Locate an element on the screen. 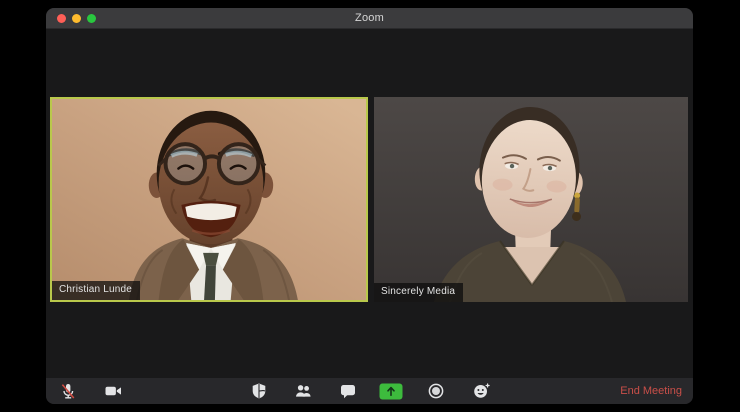  security-button is located at coordinates (259, 391).